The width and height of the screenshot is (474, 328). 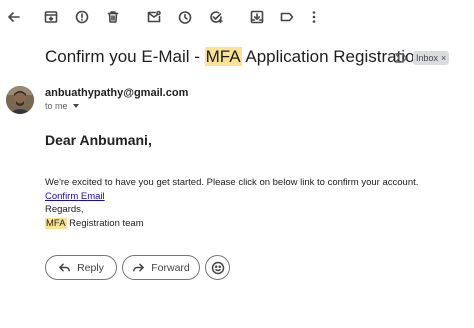 I want to click on inbox-label-badge: Inbox ×, so click(x=431, y=58).